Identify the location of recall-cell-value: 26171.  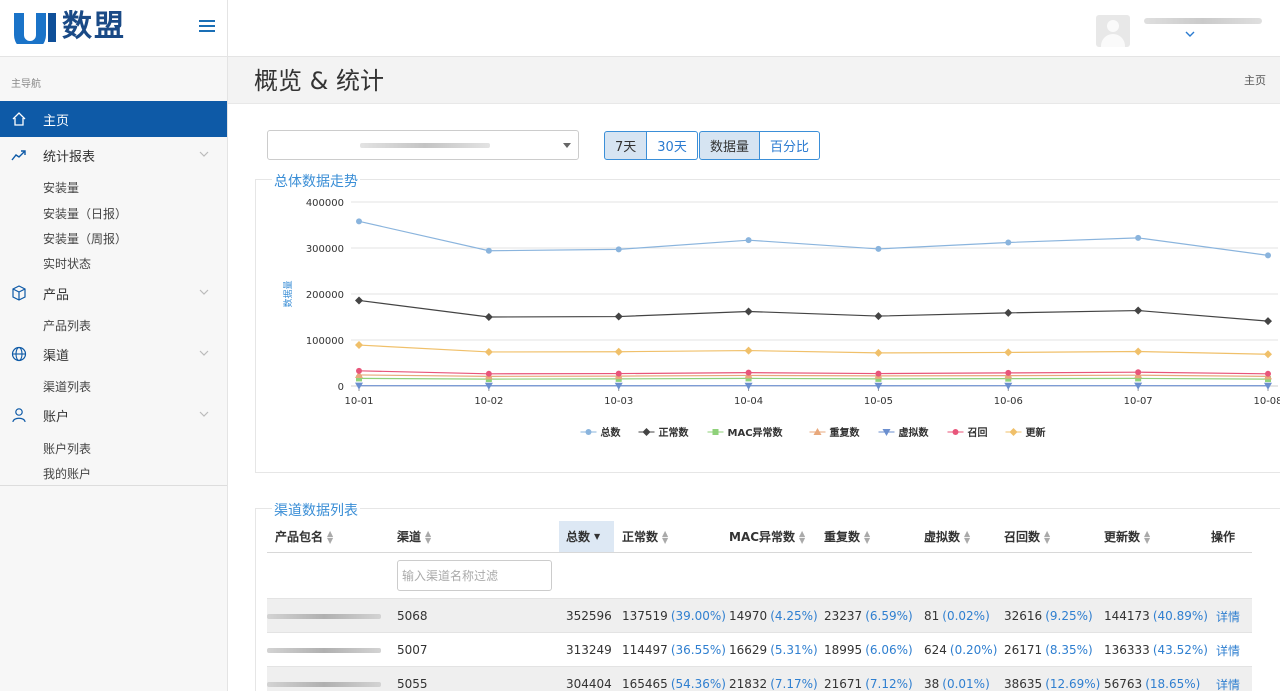
(1023, 650).